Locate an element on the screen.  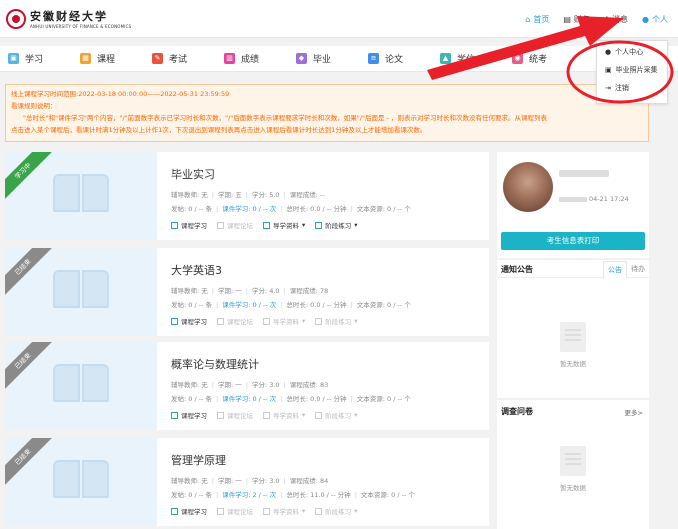
topnav-messages: ♪ 消息 is located at coordinates (616, 19).